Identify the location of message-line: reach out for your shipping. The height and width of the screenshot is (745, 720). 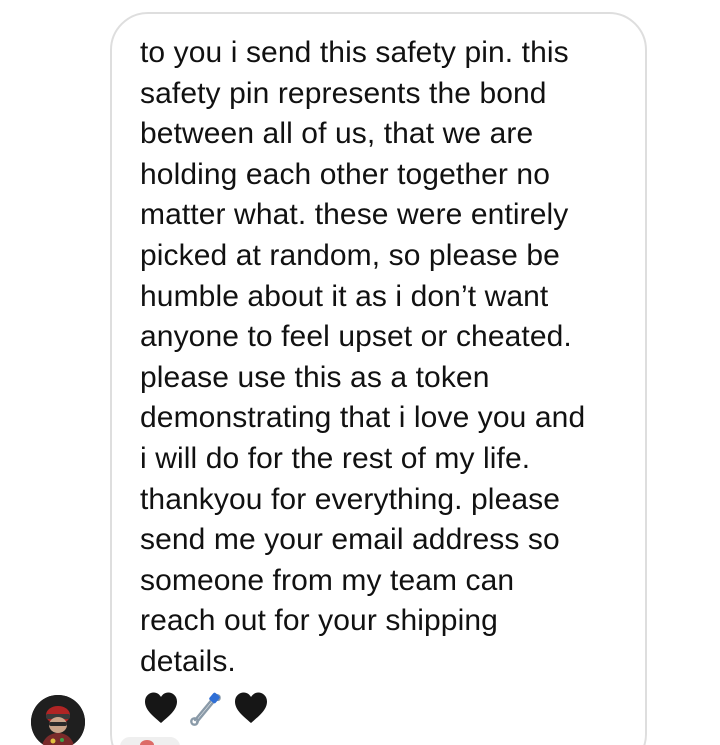
(319, 621).